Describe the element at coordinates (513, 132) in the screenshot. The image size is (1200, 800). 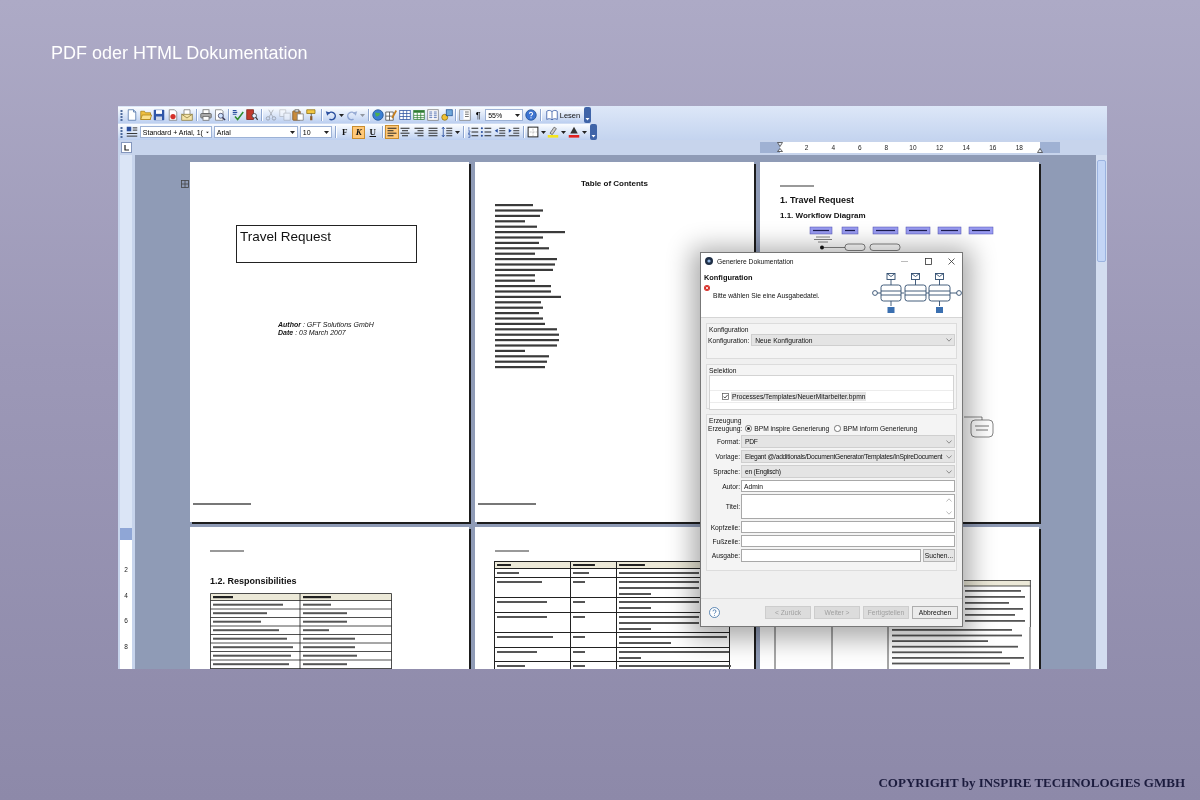
I see `increase-indent-icon` at that location.